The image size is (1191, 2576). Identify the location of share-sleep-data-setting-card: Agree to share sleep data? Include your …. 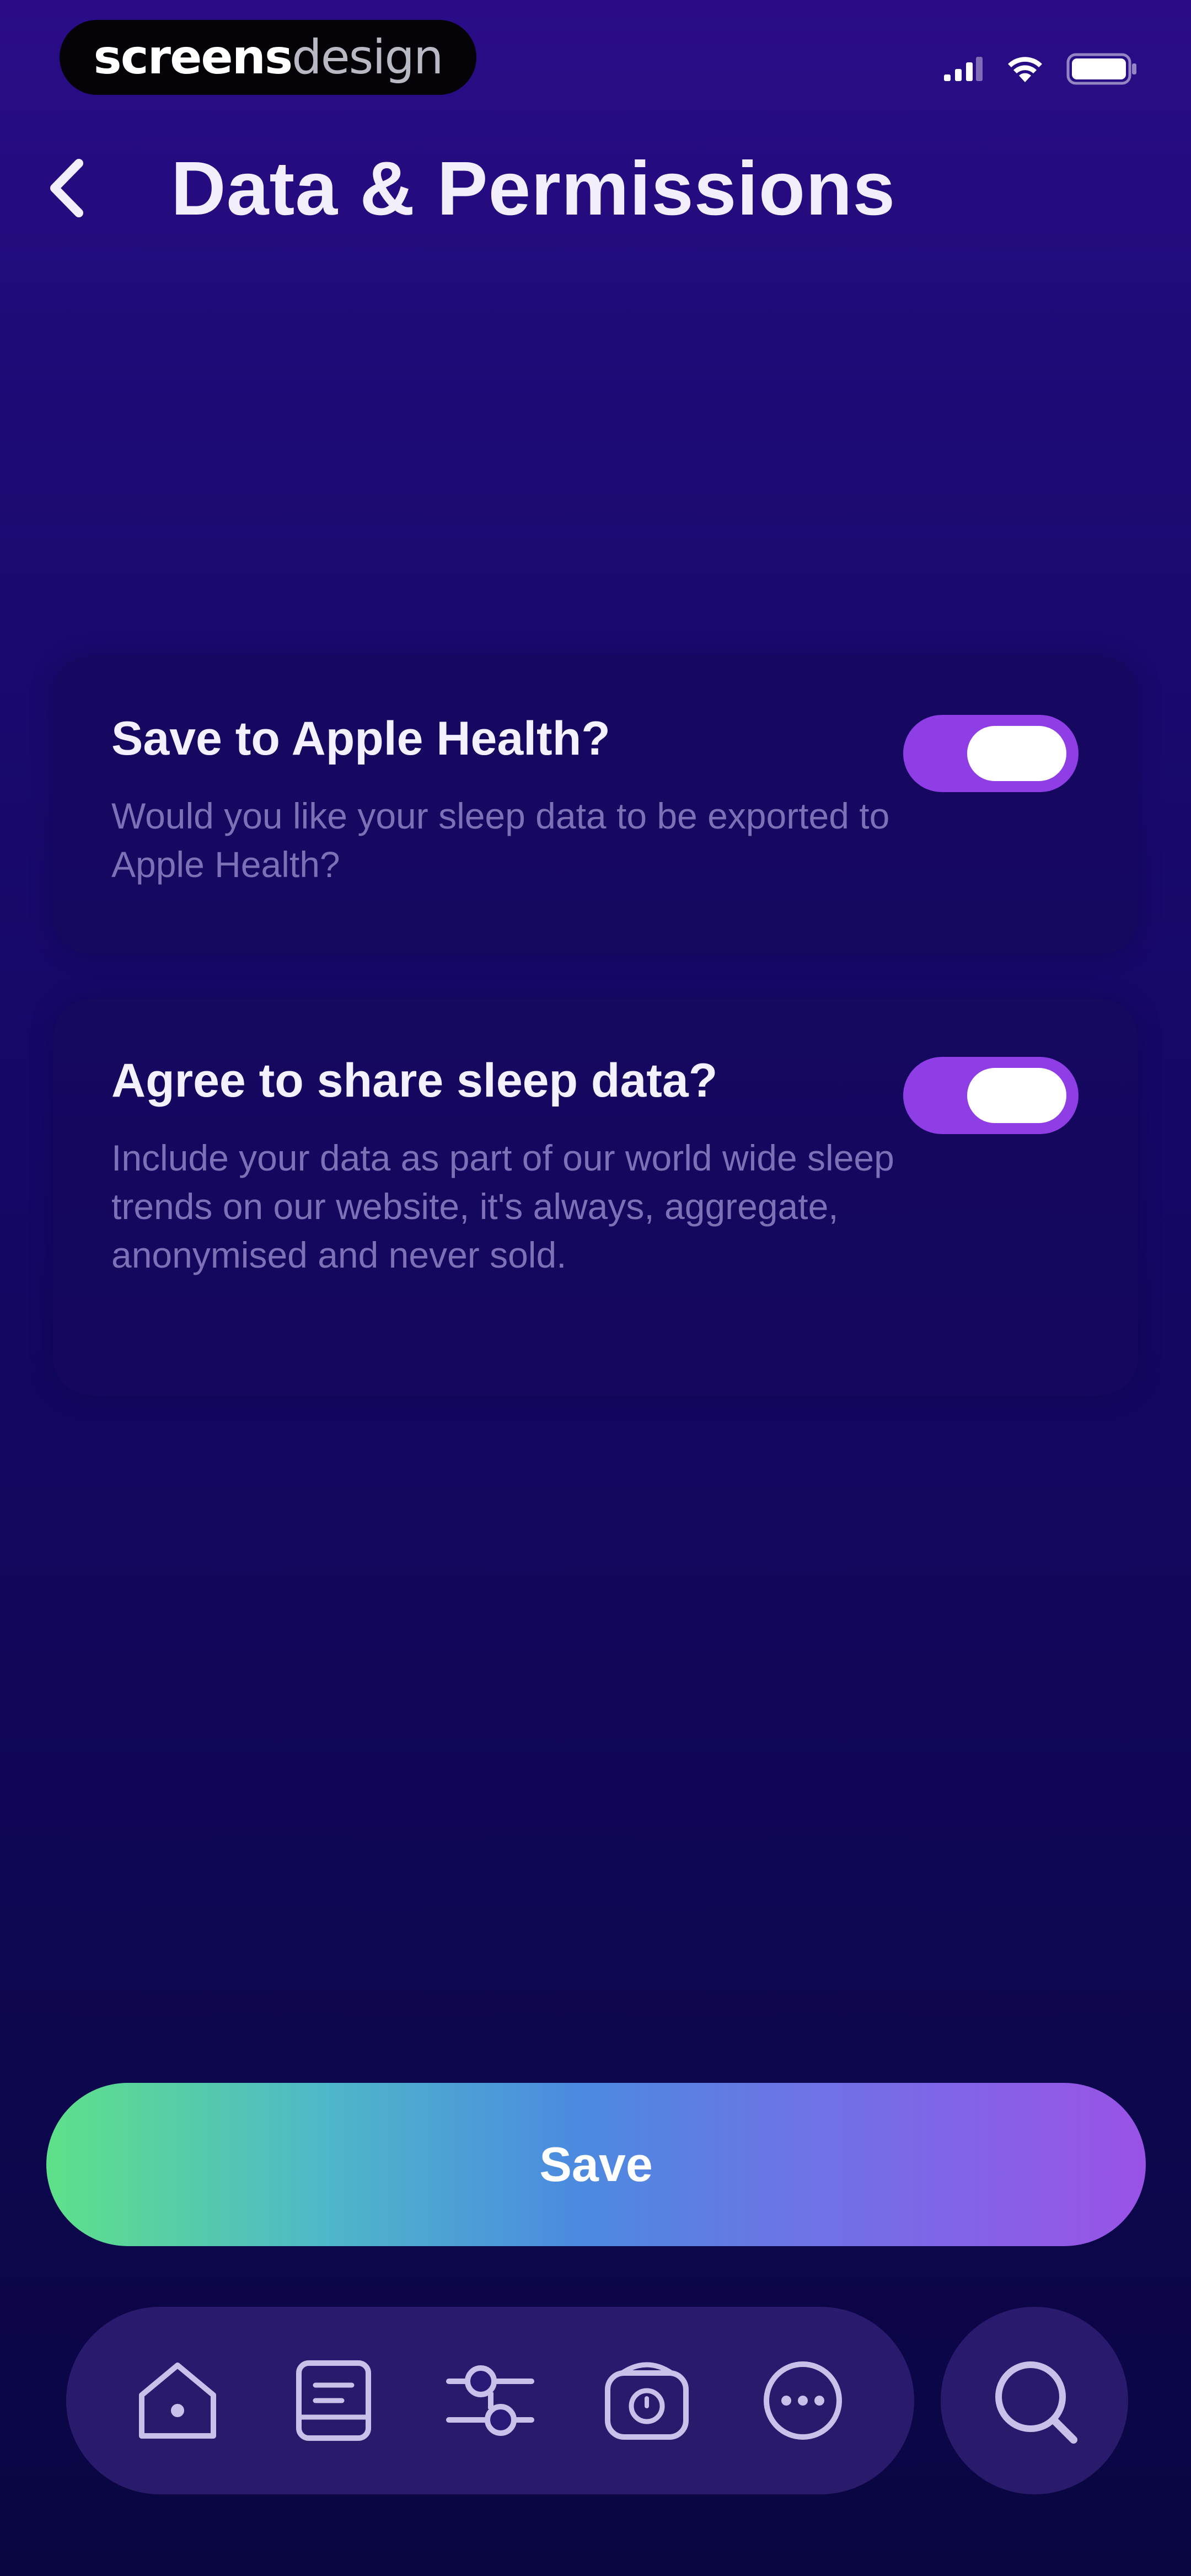
(595, 1197).